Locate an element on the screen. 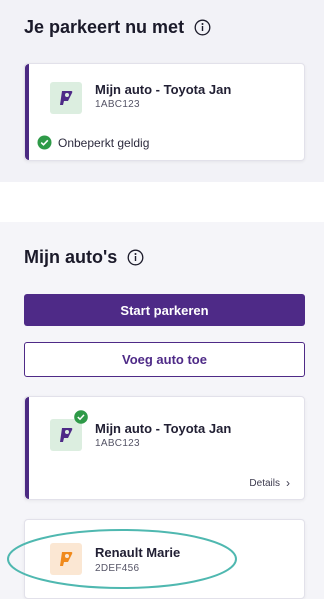  car-plate: 1ABC123 is located at coordinates (117, 443).